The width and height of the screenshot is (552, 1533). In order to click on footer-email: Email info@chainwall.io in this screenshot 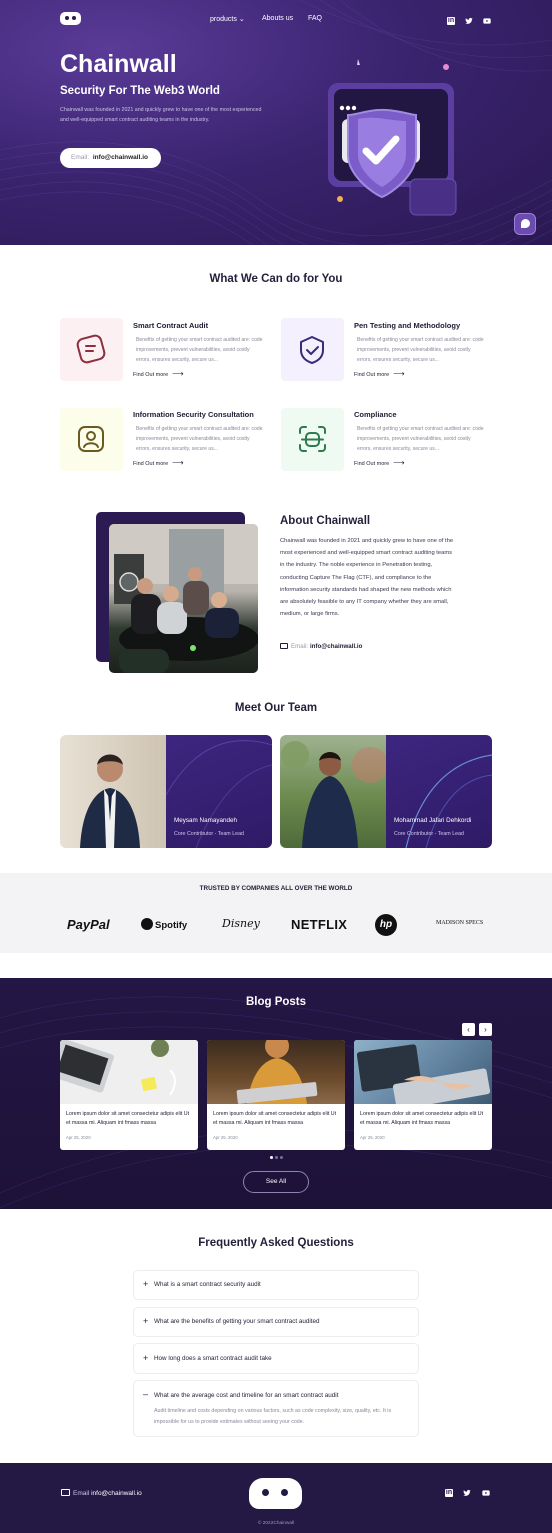, I will do `click(101, 1493)`.